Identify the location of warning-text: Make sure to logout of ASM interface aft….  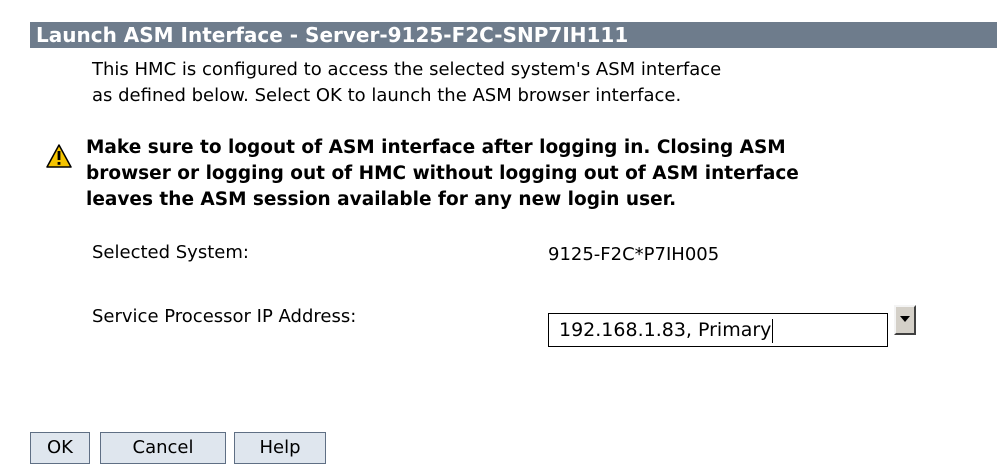
(536, 174).